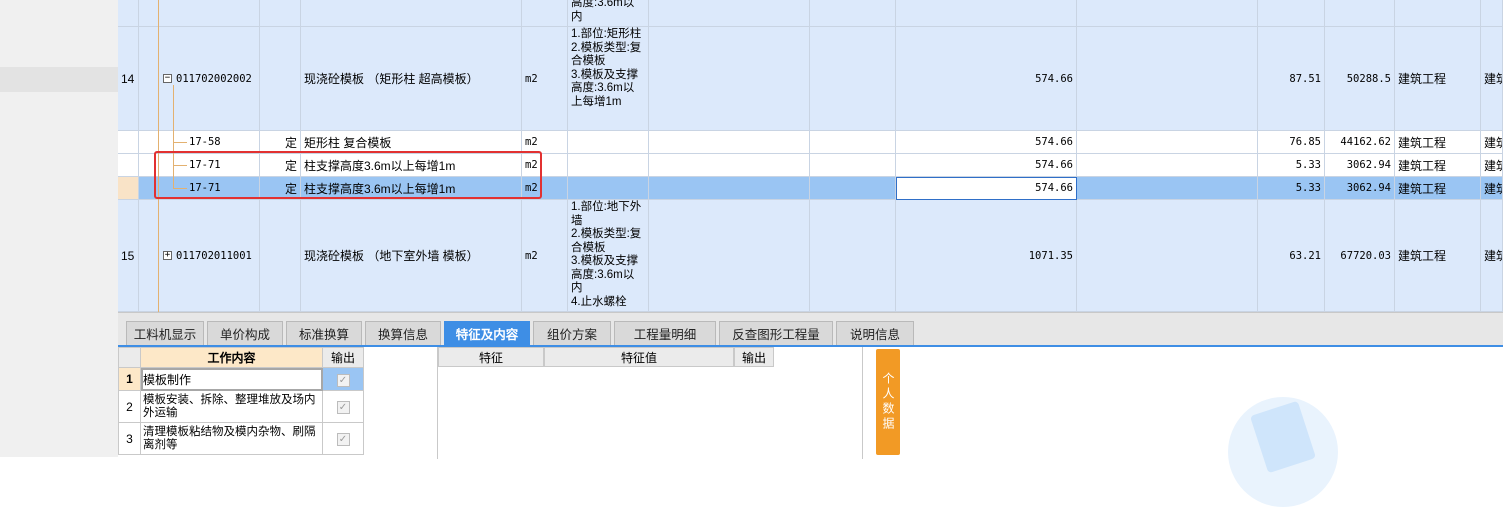 This screenshot has height=507, width=1503. I want to click on tab-features-content: 特征及内容, so click(487, 333).